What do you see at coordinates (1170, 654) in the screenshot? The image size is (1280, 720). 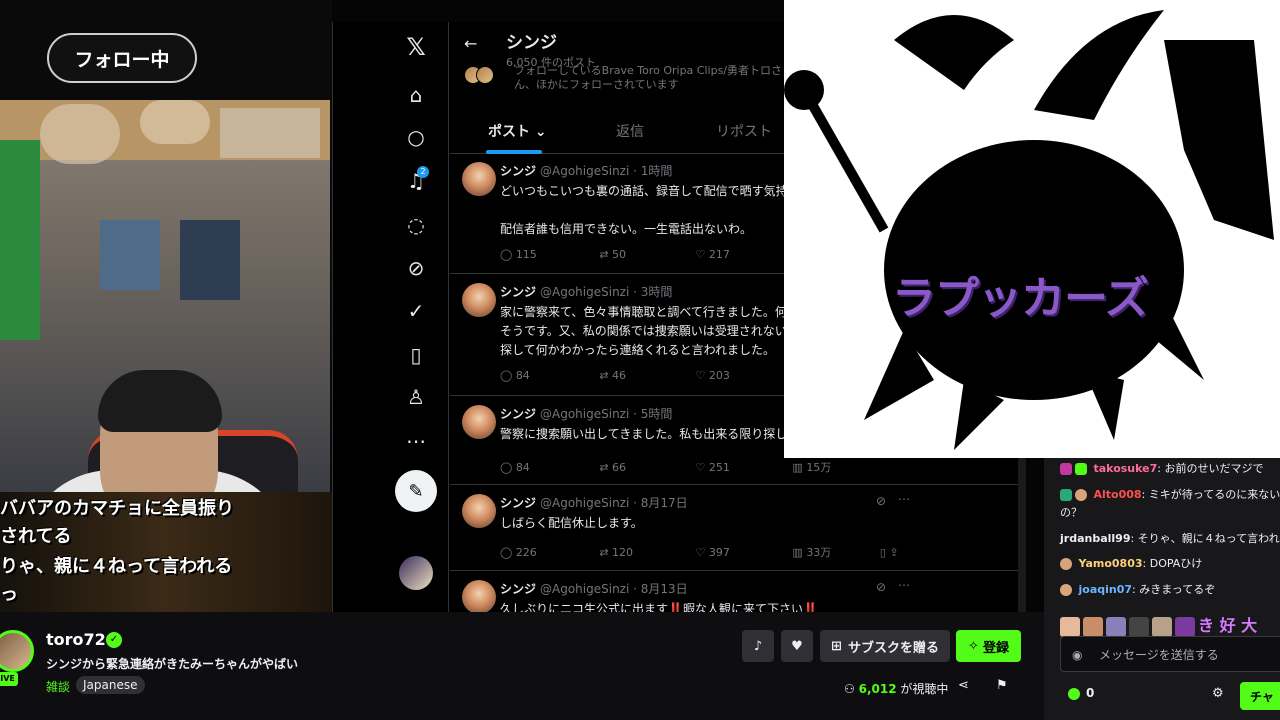 I see `chat-input: メッセージを送信する` at bounding box center [1170, 654].